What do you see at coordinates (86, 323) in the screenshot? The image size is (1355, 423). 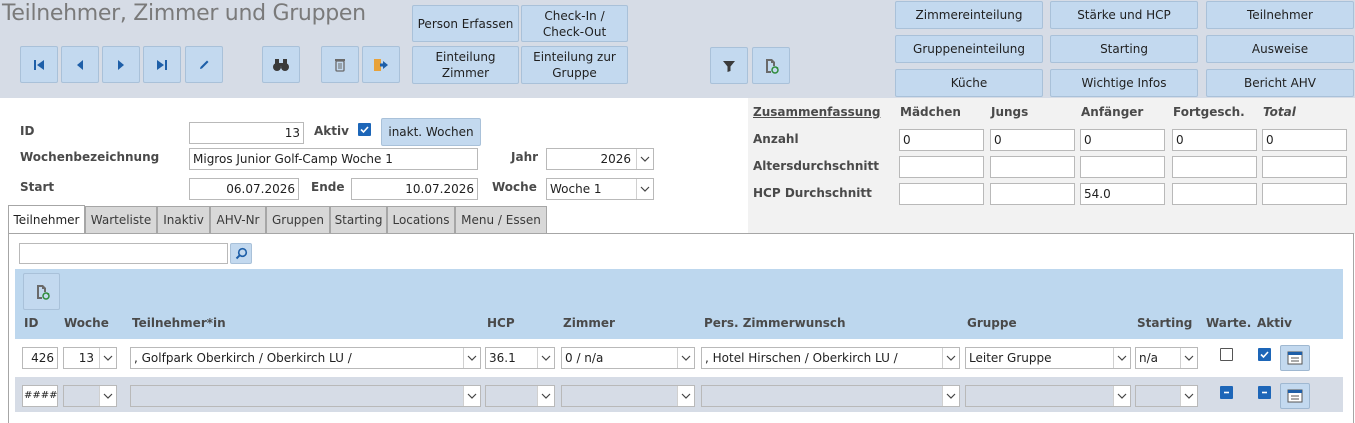 I see `grid-col-woche: Woche` at bounding box center [86, 323].